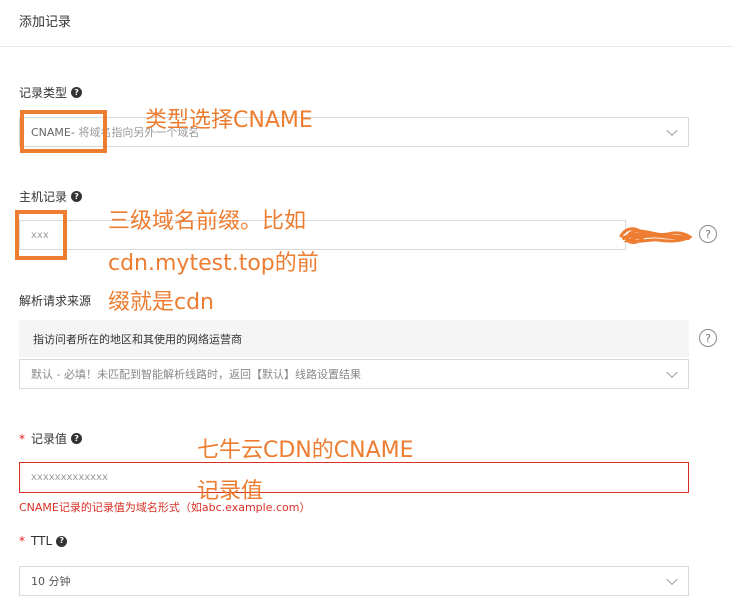 Image resolution: width=733 pixels, height=615 pixels. I want to click on annotation-host-note-1: 三级域名前缀。比如, so click(207, 221).